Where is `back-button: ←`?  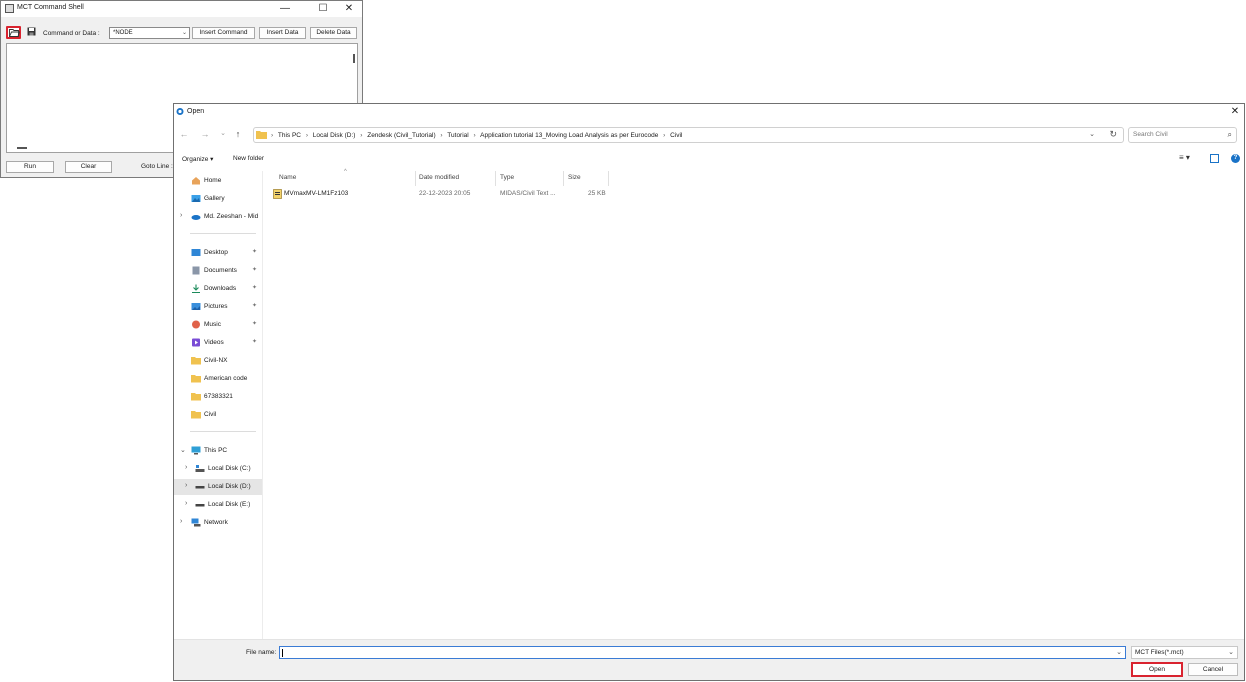
back-button: ← is located at coordinates (184, 134).